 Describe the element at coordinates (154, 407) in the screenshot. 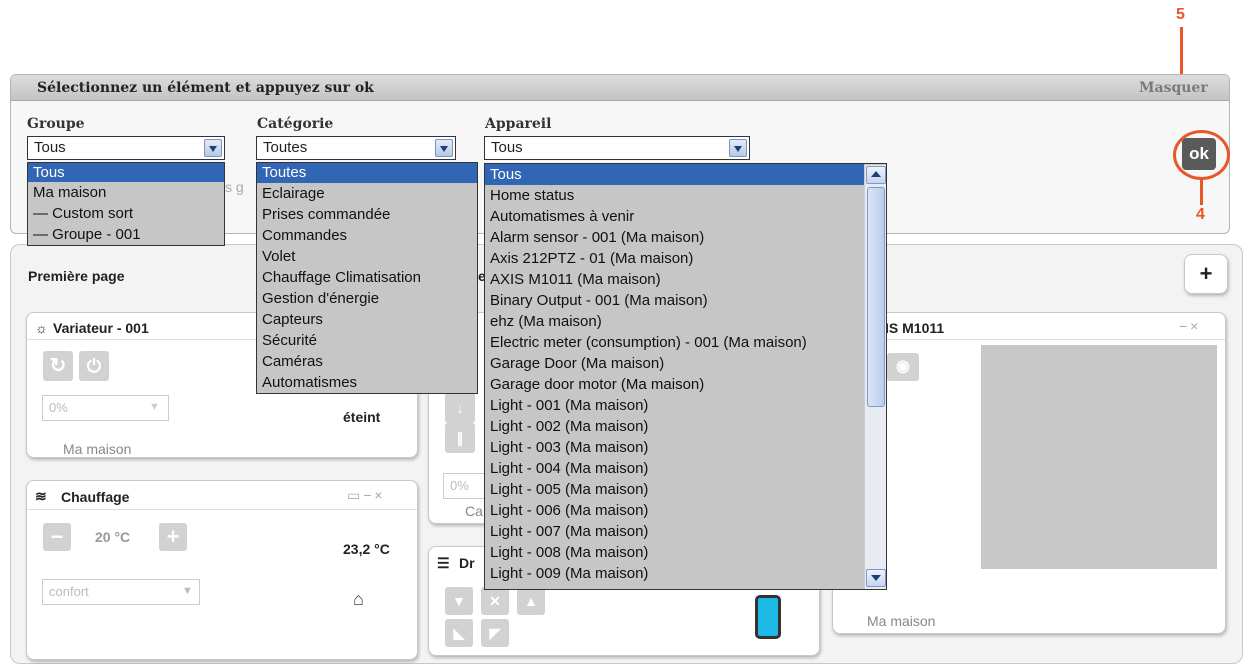

I see `variateur-level-arrow: ▼` at that location.